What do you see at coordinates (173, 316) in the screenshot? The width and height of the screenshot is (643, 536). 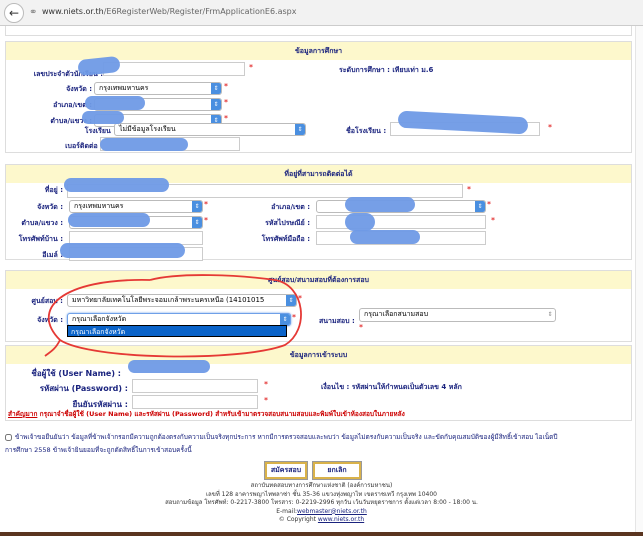 I see `red-circle-annotation` at bounding box center [173, 316].